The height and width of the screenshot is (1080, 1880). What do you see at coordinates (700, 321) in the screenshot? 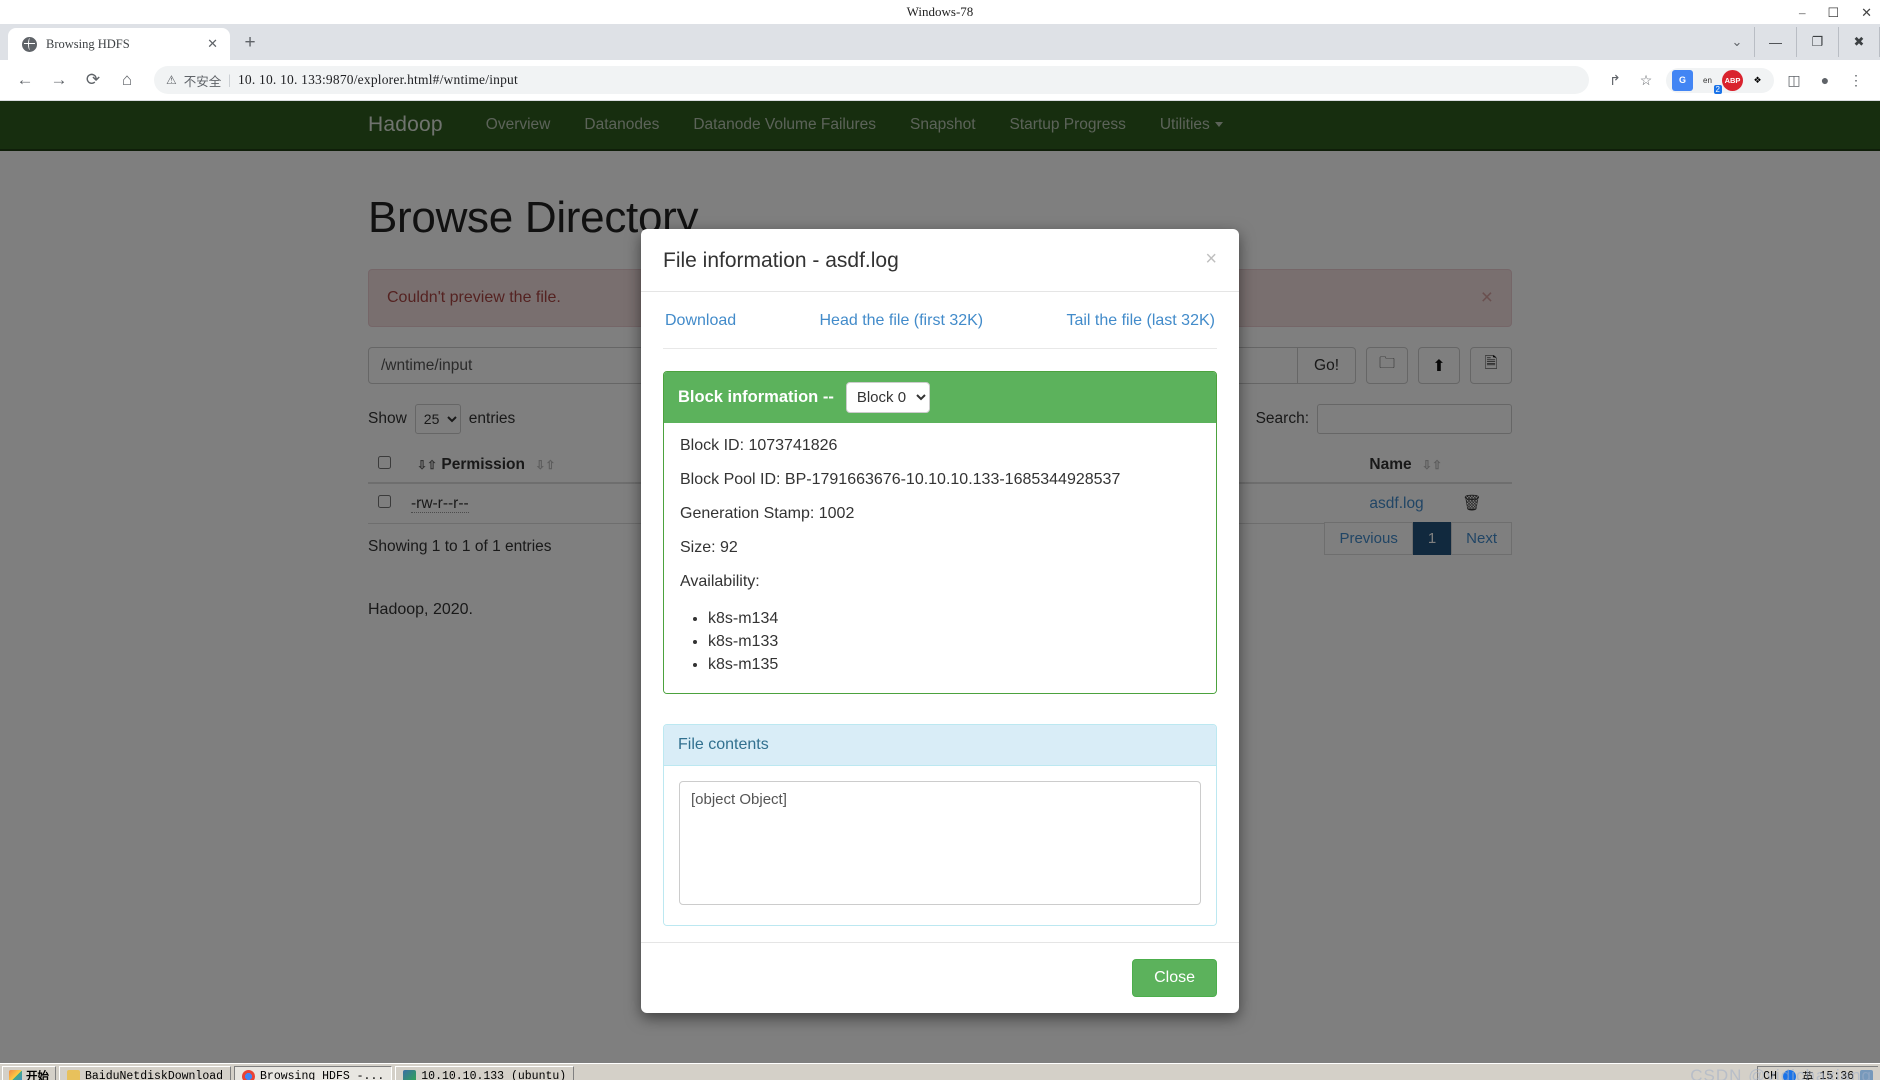
I see `download-link: Download` at bounding box center [700, 321].